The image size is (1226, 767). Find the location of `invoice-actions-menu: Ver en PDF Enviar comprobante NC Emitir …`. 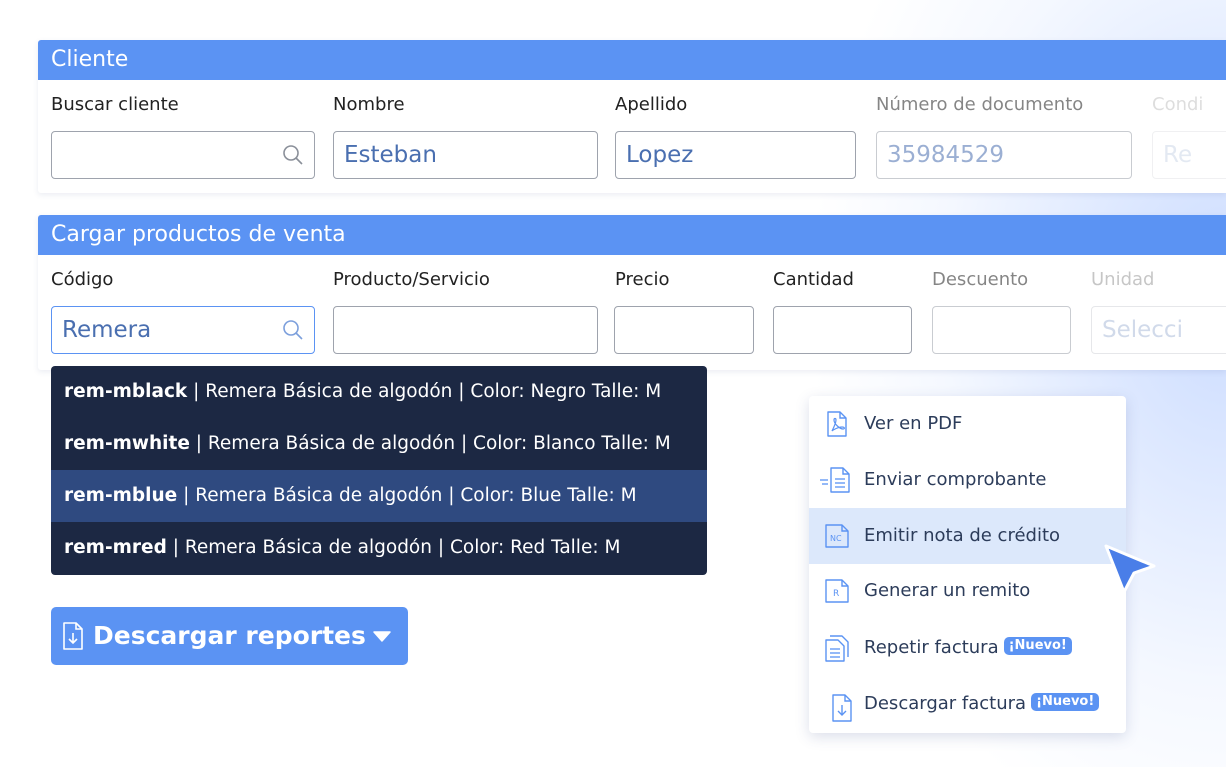

invoice-actions-menu: Ver en PDF Enviar comprobante NC Emitir … is located at coordinates (967, 564).